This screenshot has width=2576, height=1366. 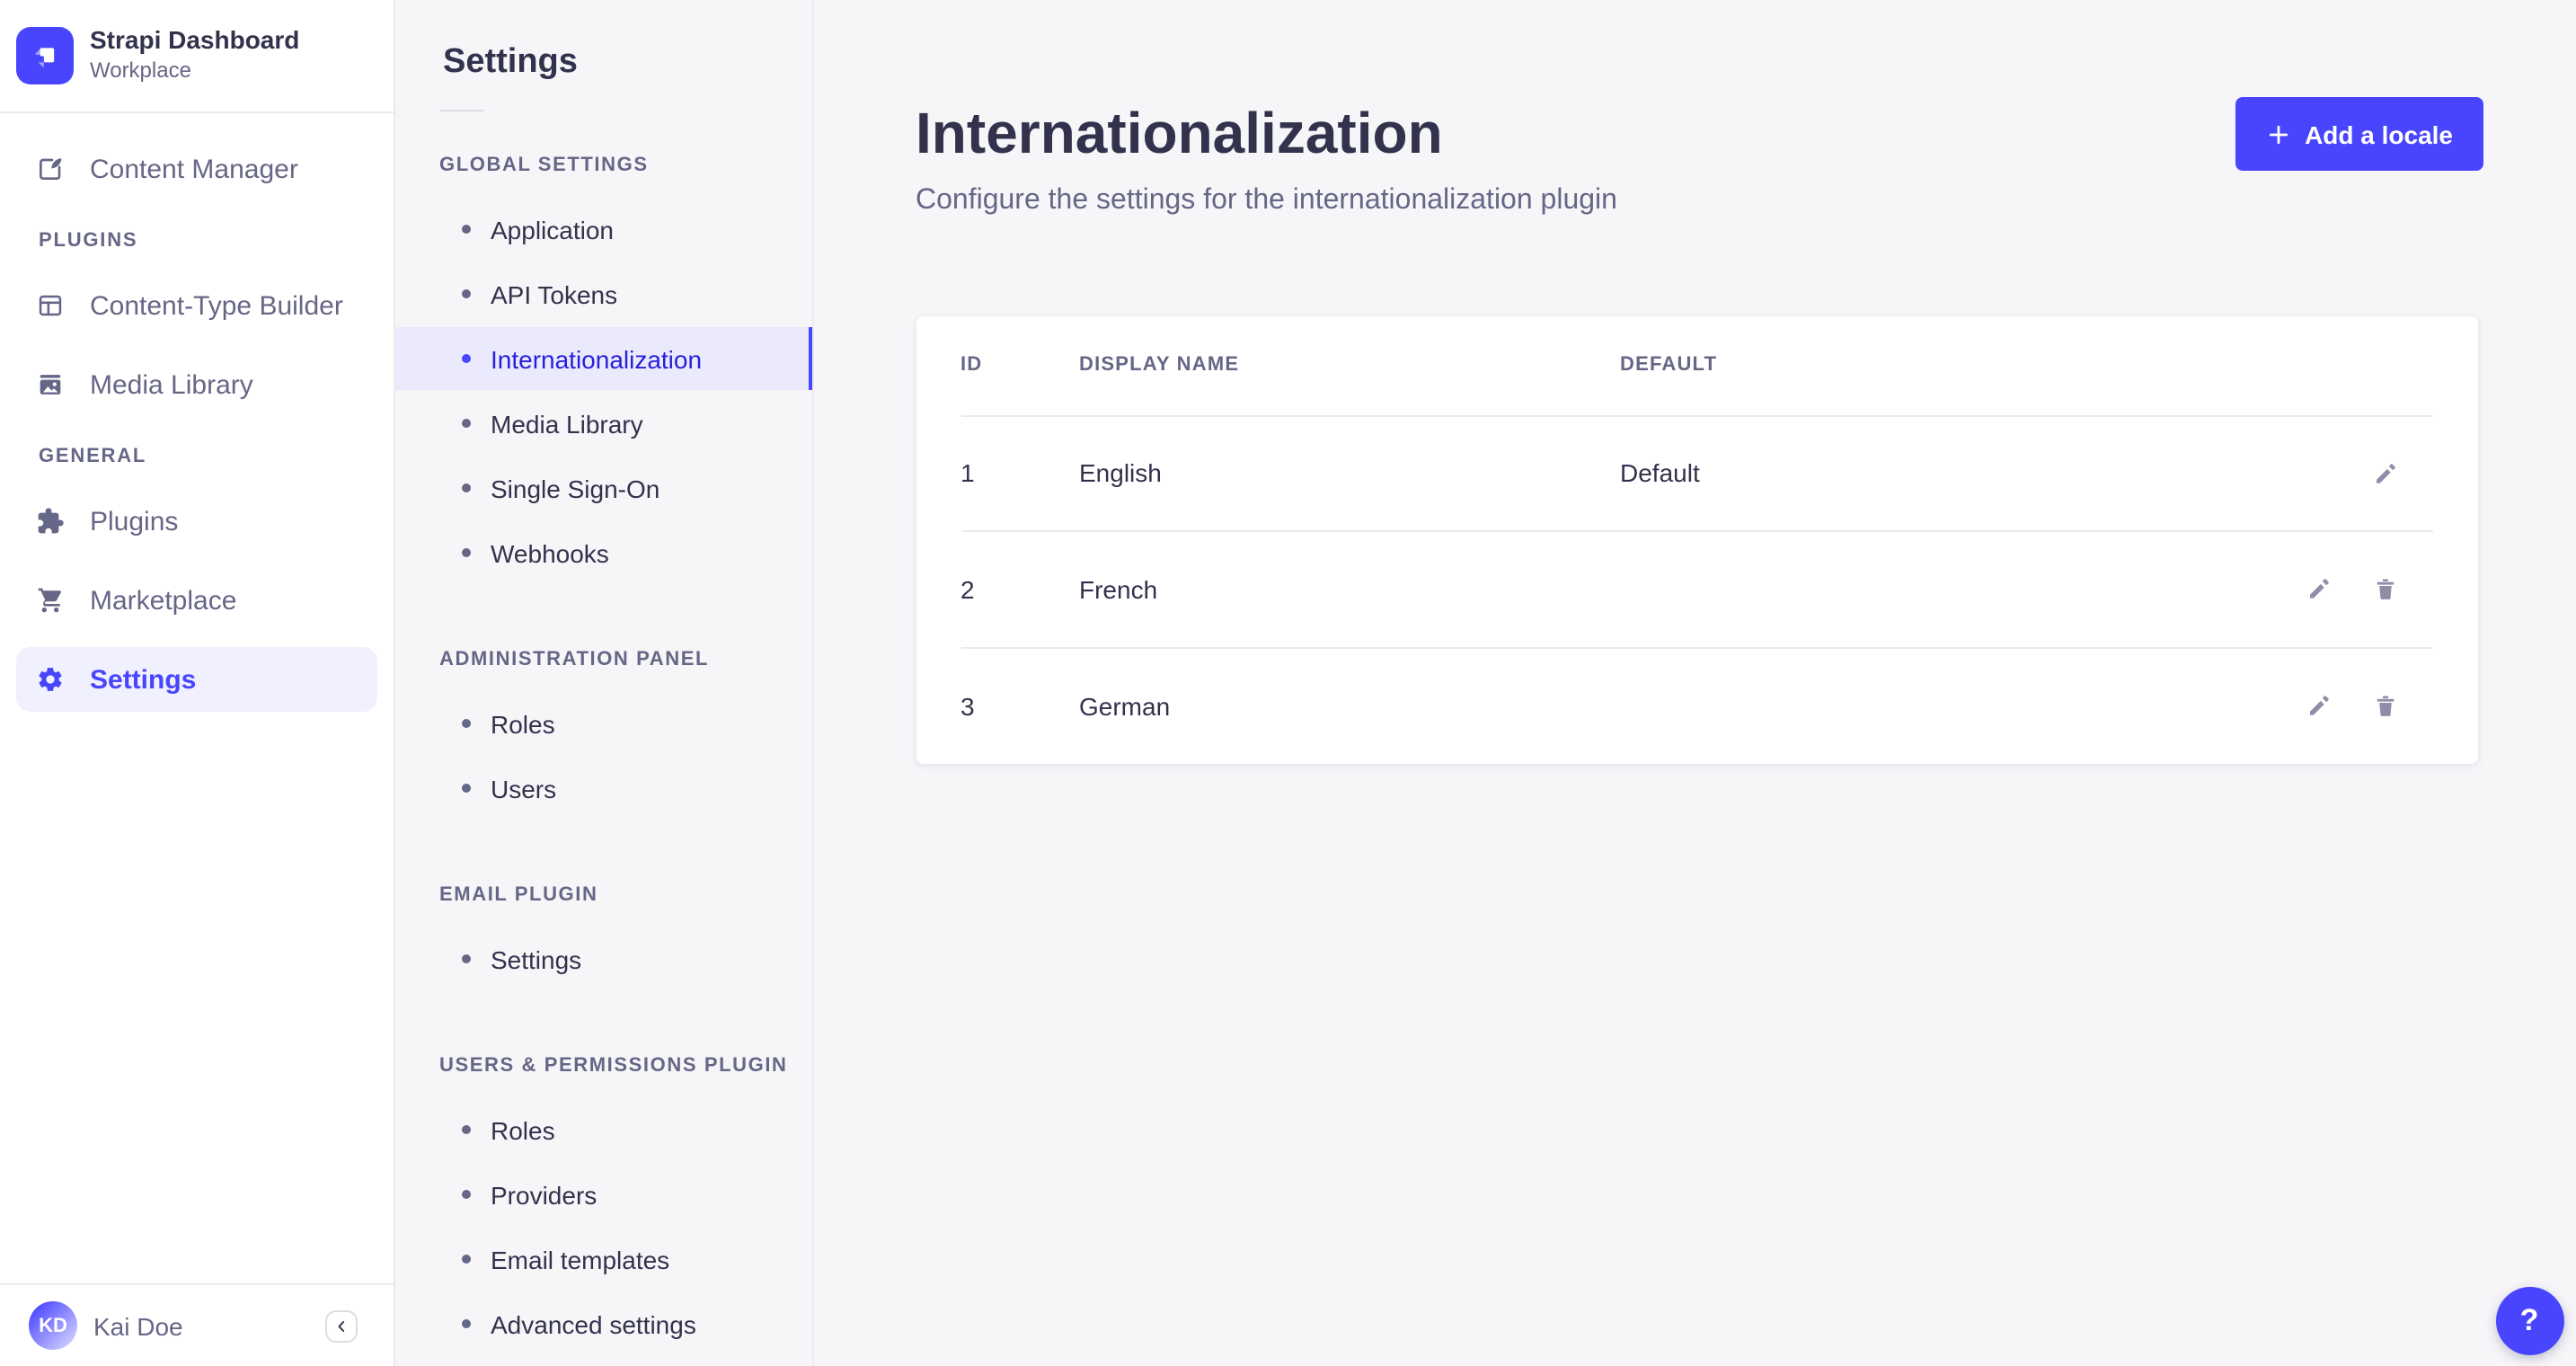 What do you see at coordinates (603, 723) in the screenshot?
I see `subnav-item-admin-roles: Roles` at bounding box center [603, 723].